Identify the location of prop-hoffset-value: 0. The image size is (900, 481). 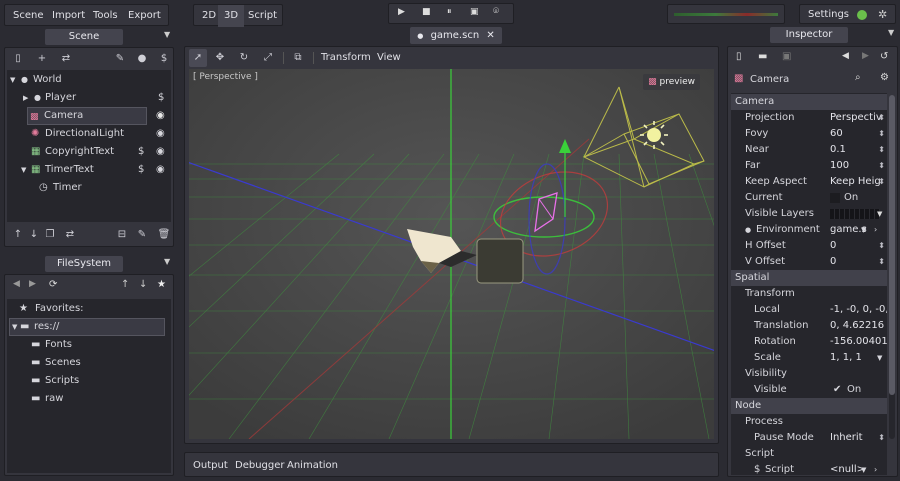
(833, 246).